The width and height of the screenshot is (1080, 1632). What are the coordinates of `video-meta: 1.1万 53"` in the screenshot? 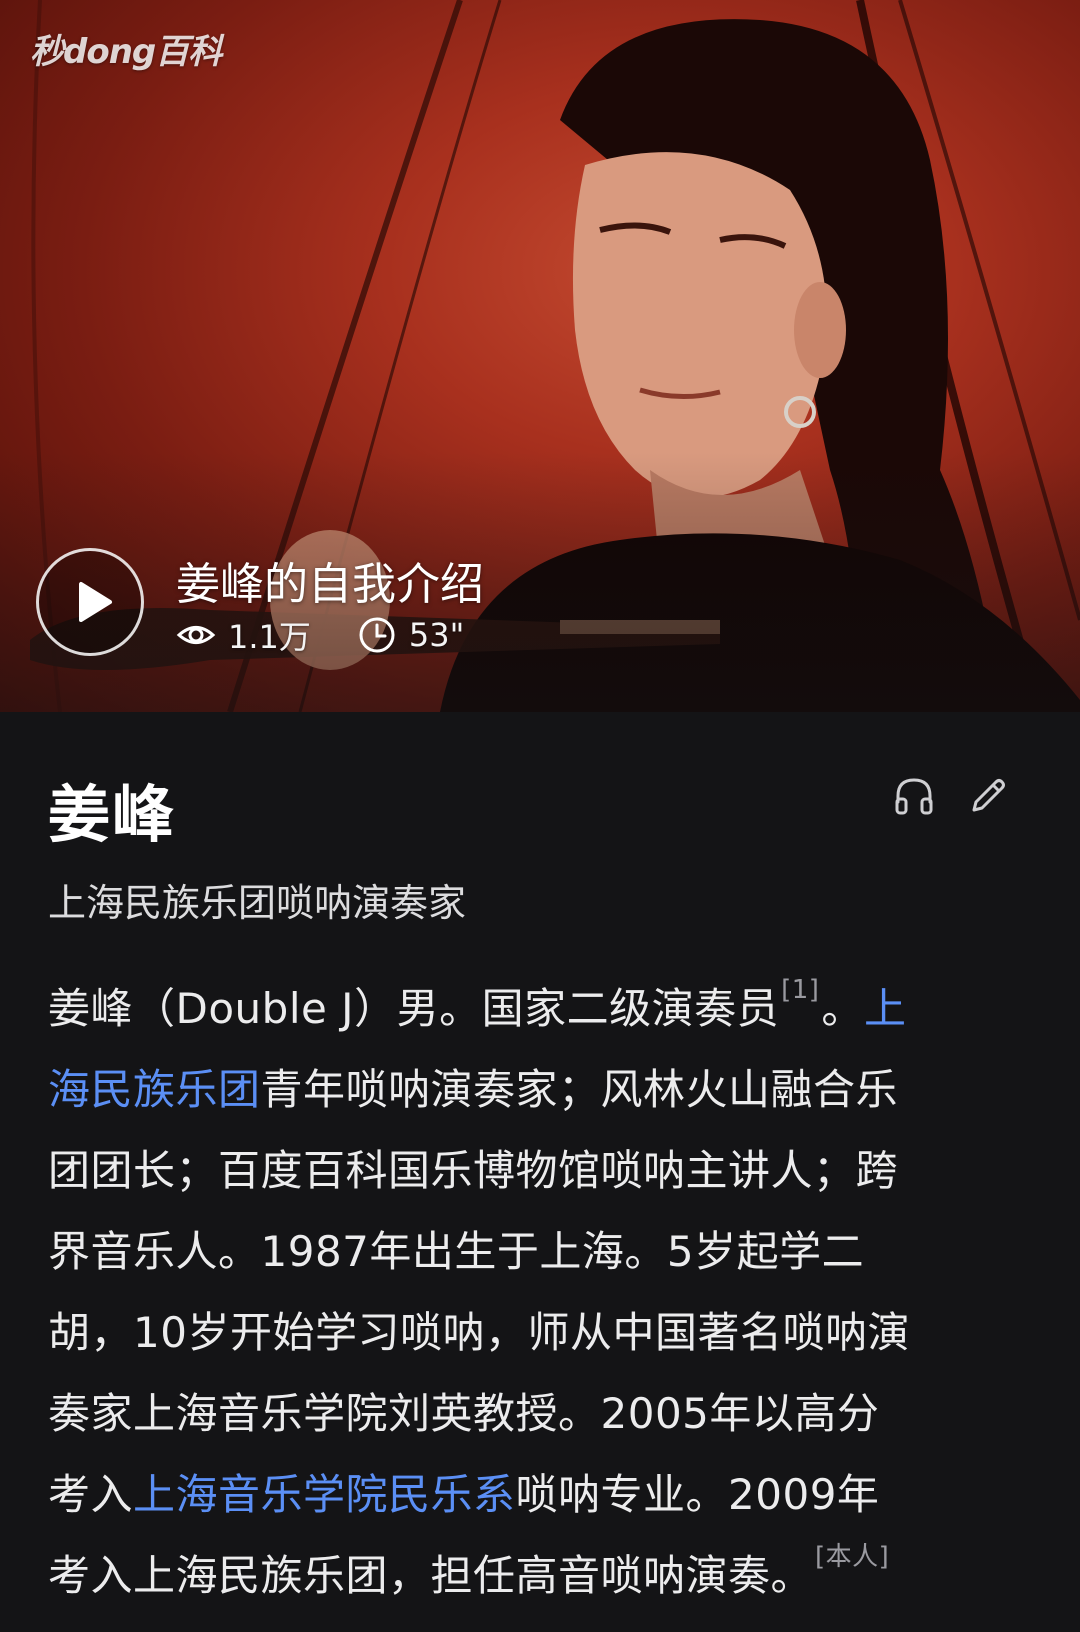 It's located at (320, 635).